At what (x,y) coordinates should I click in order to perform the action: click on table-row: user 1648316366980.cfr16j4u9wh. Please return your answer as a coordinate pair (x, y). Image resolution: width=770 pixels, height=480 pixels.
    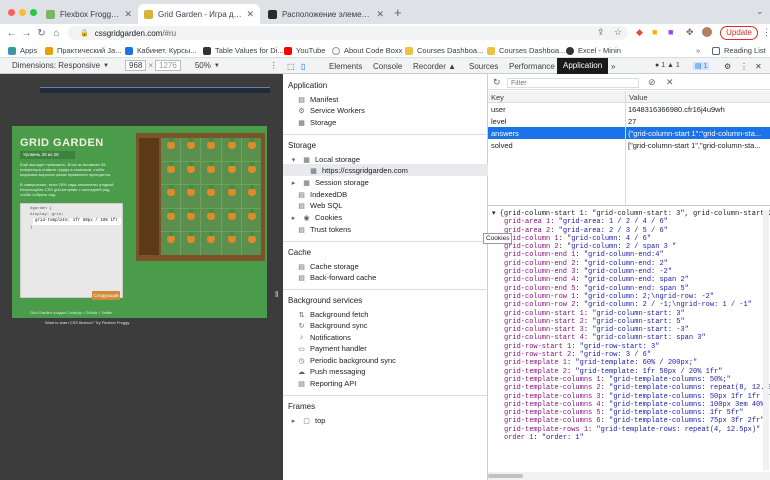
    Looking at the image, I should click on (629, 109).